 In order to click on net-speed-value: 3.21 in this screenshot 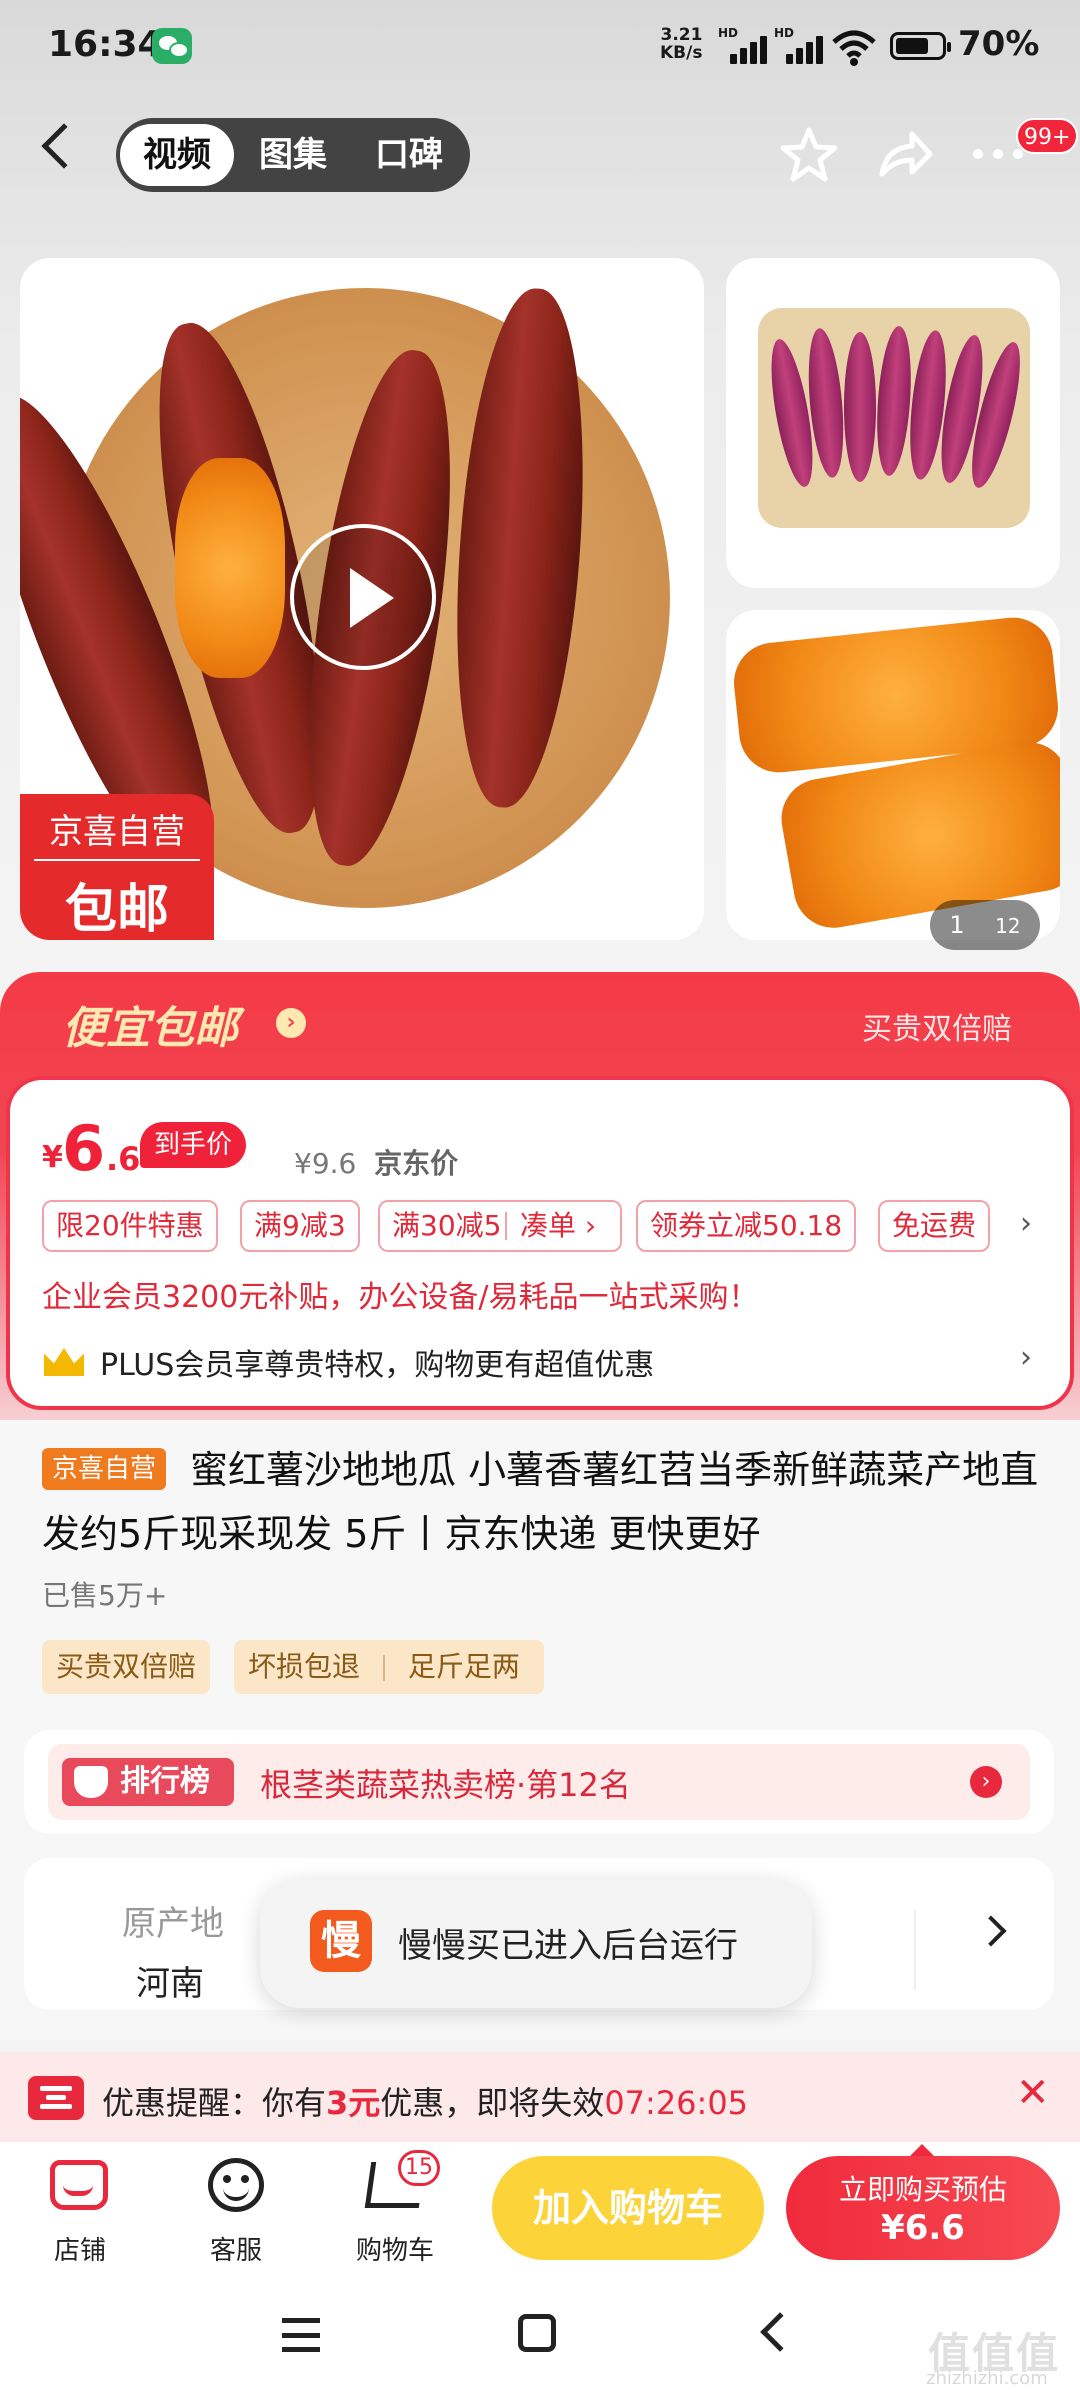, I will do `click(681, 35)`.